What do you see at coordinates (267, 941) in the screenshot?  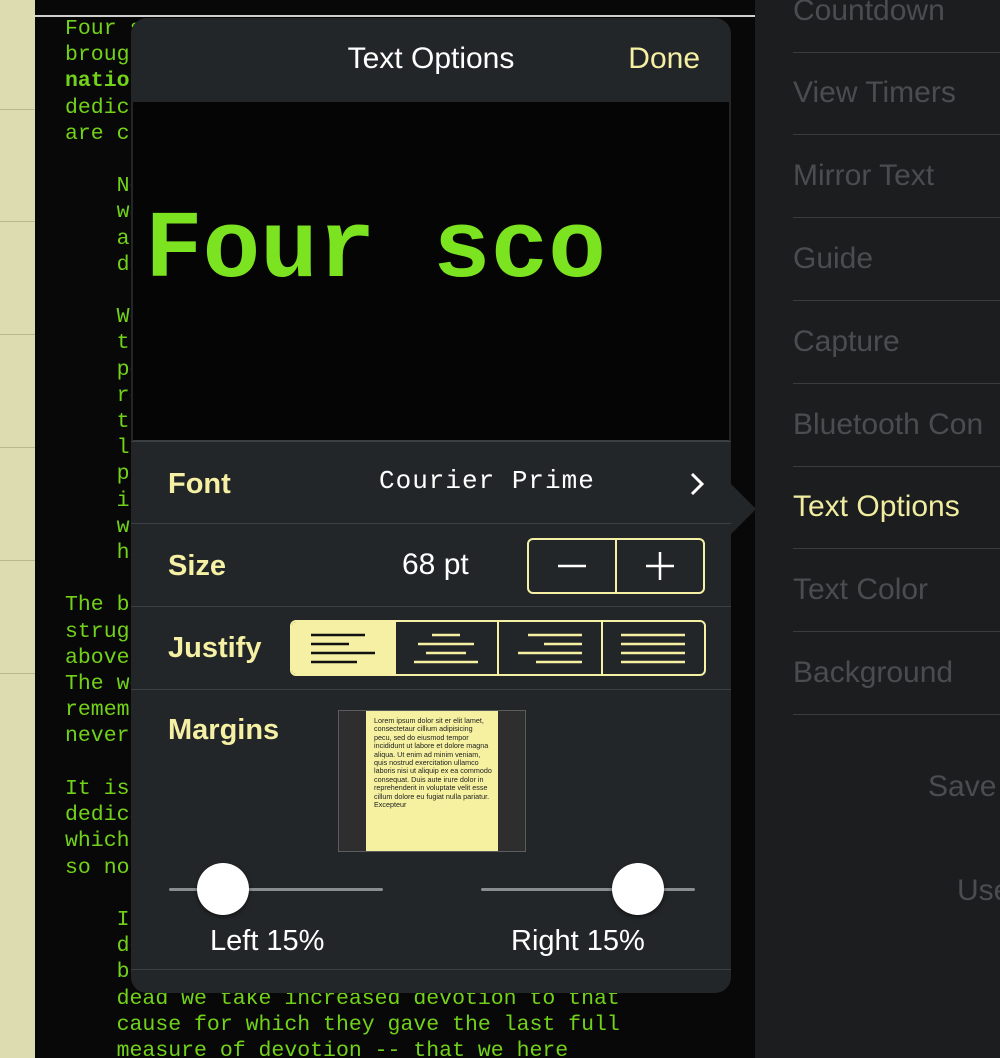 I see `left-margin-label: Left 15%` at bounding box center [267, 941].